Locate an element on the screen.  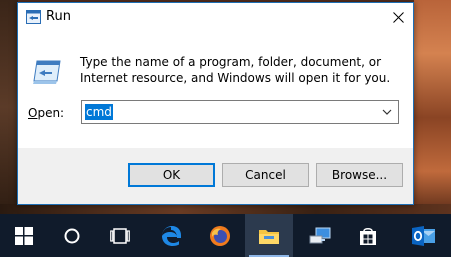
open-input-value: cmd is located at coordinates (99, 112).